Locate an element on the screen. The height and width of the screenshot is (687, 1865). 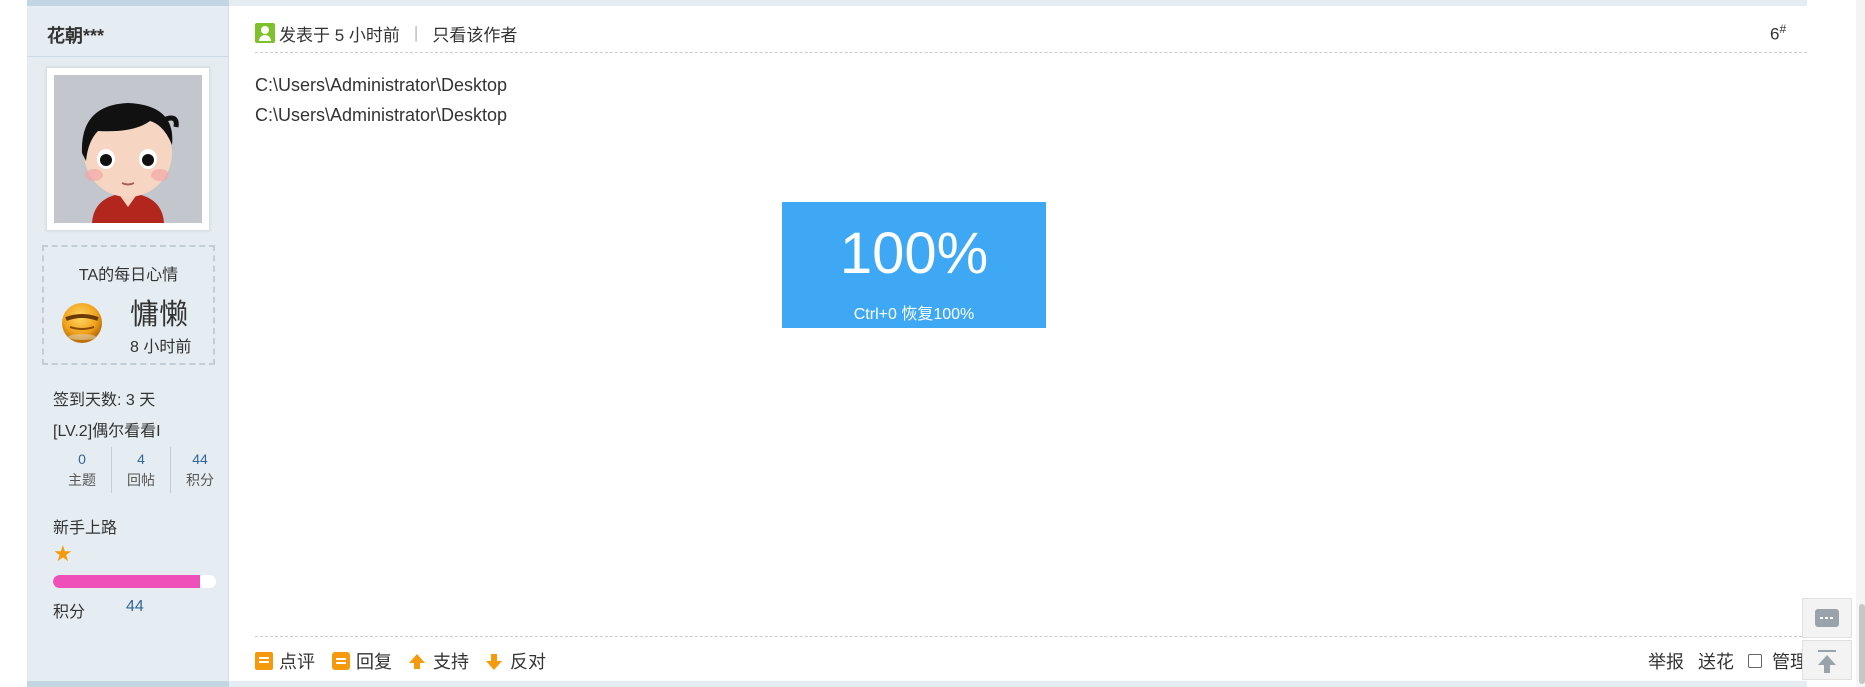
floor-number: 6# is located at coordinates (1778, 33).